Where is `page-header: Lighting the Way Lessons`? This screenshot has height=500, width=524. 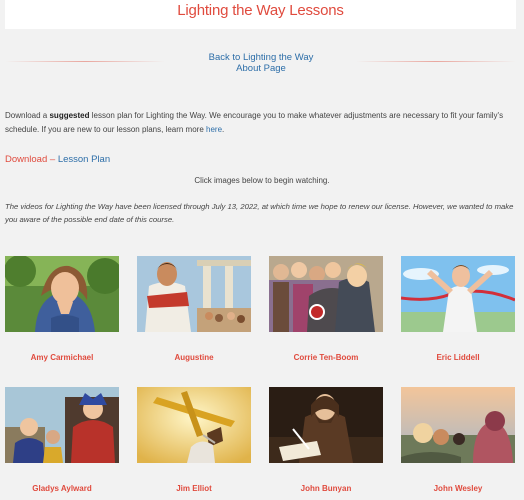
page-header: Lighting the Way Lessons is located at coordinates (260, 14).